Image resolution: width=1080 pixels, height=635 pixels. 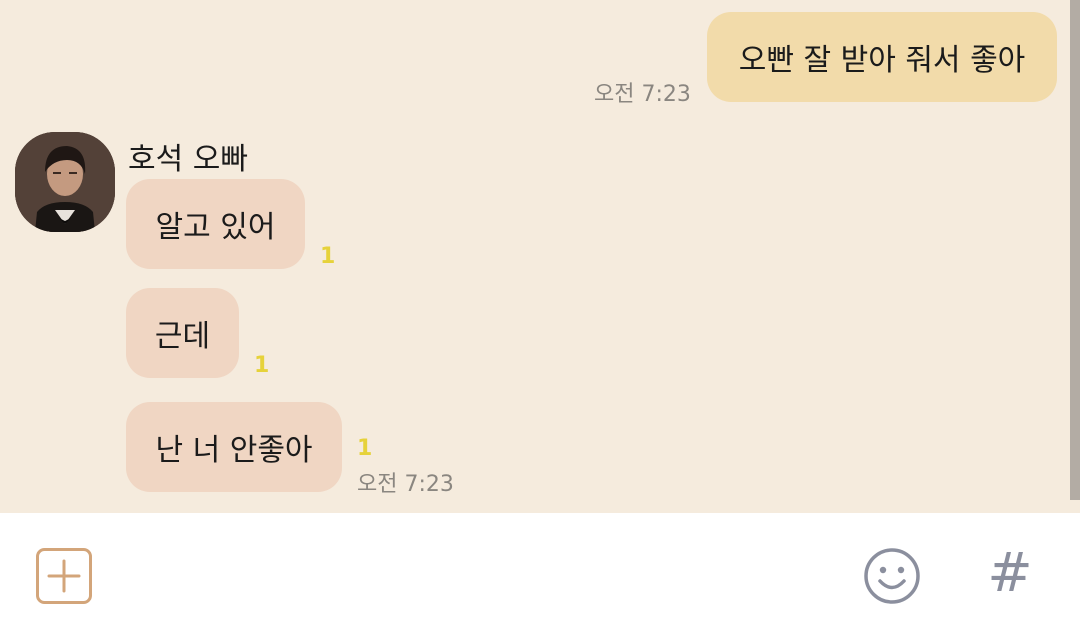 What do you see at coordinates (234, 450) in the screenshot?
I see `message-text: 난 너 안좋아` at bounding box center [234, 450].